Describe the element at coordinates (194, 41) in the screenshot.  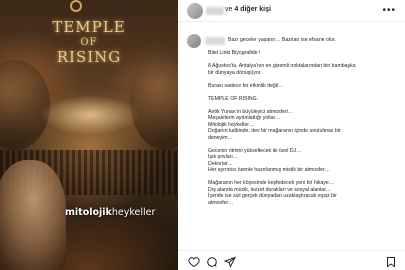
I see `caption-avatar` at that location.